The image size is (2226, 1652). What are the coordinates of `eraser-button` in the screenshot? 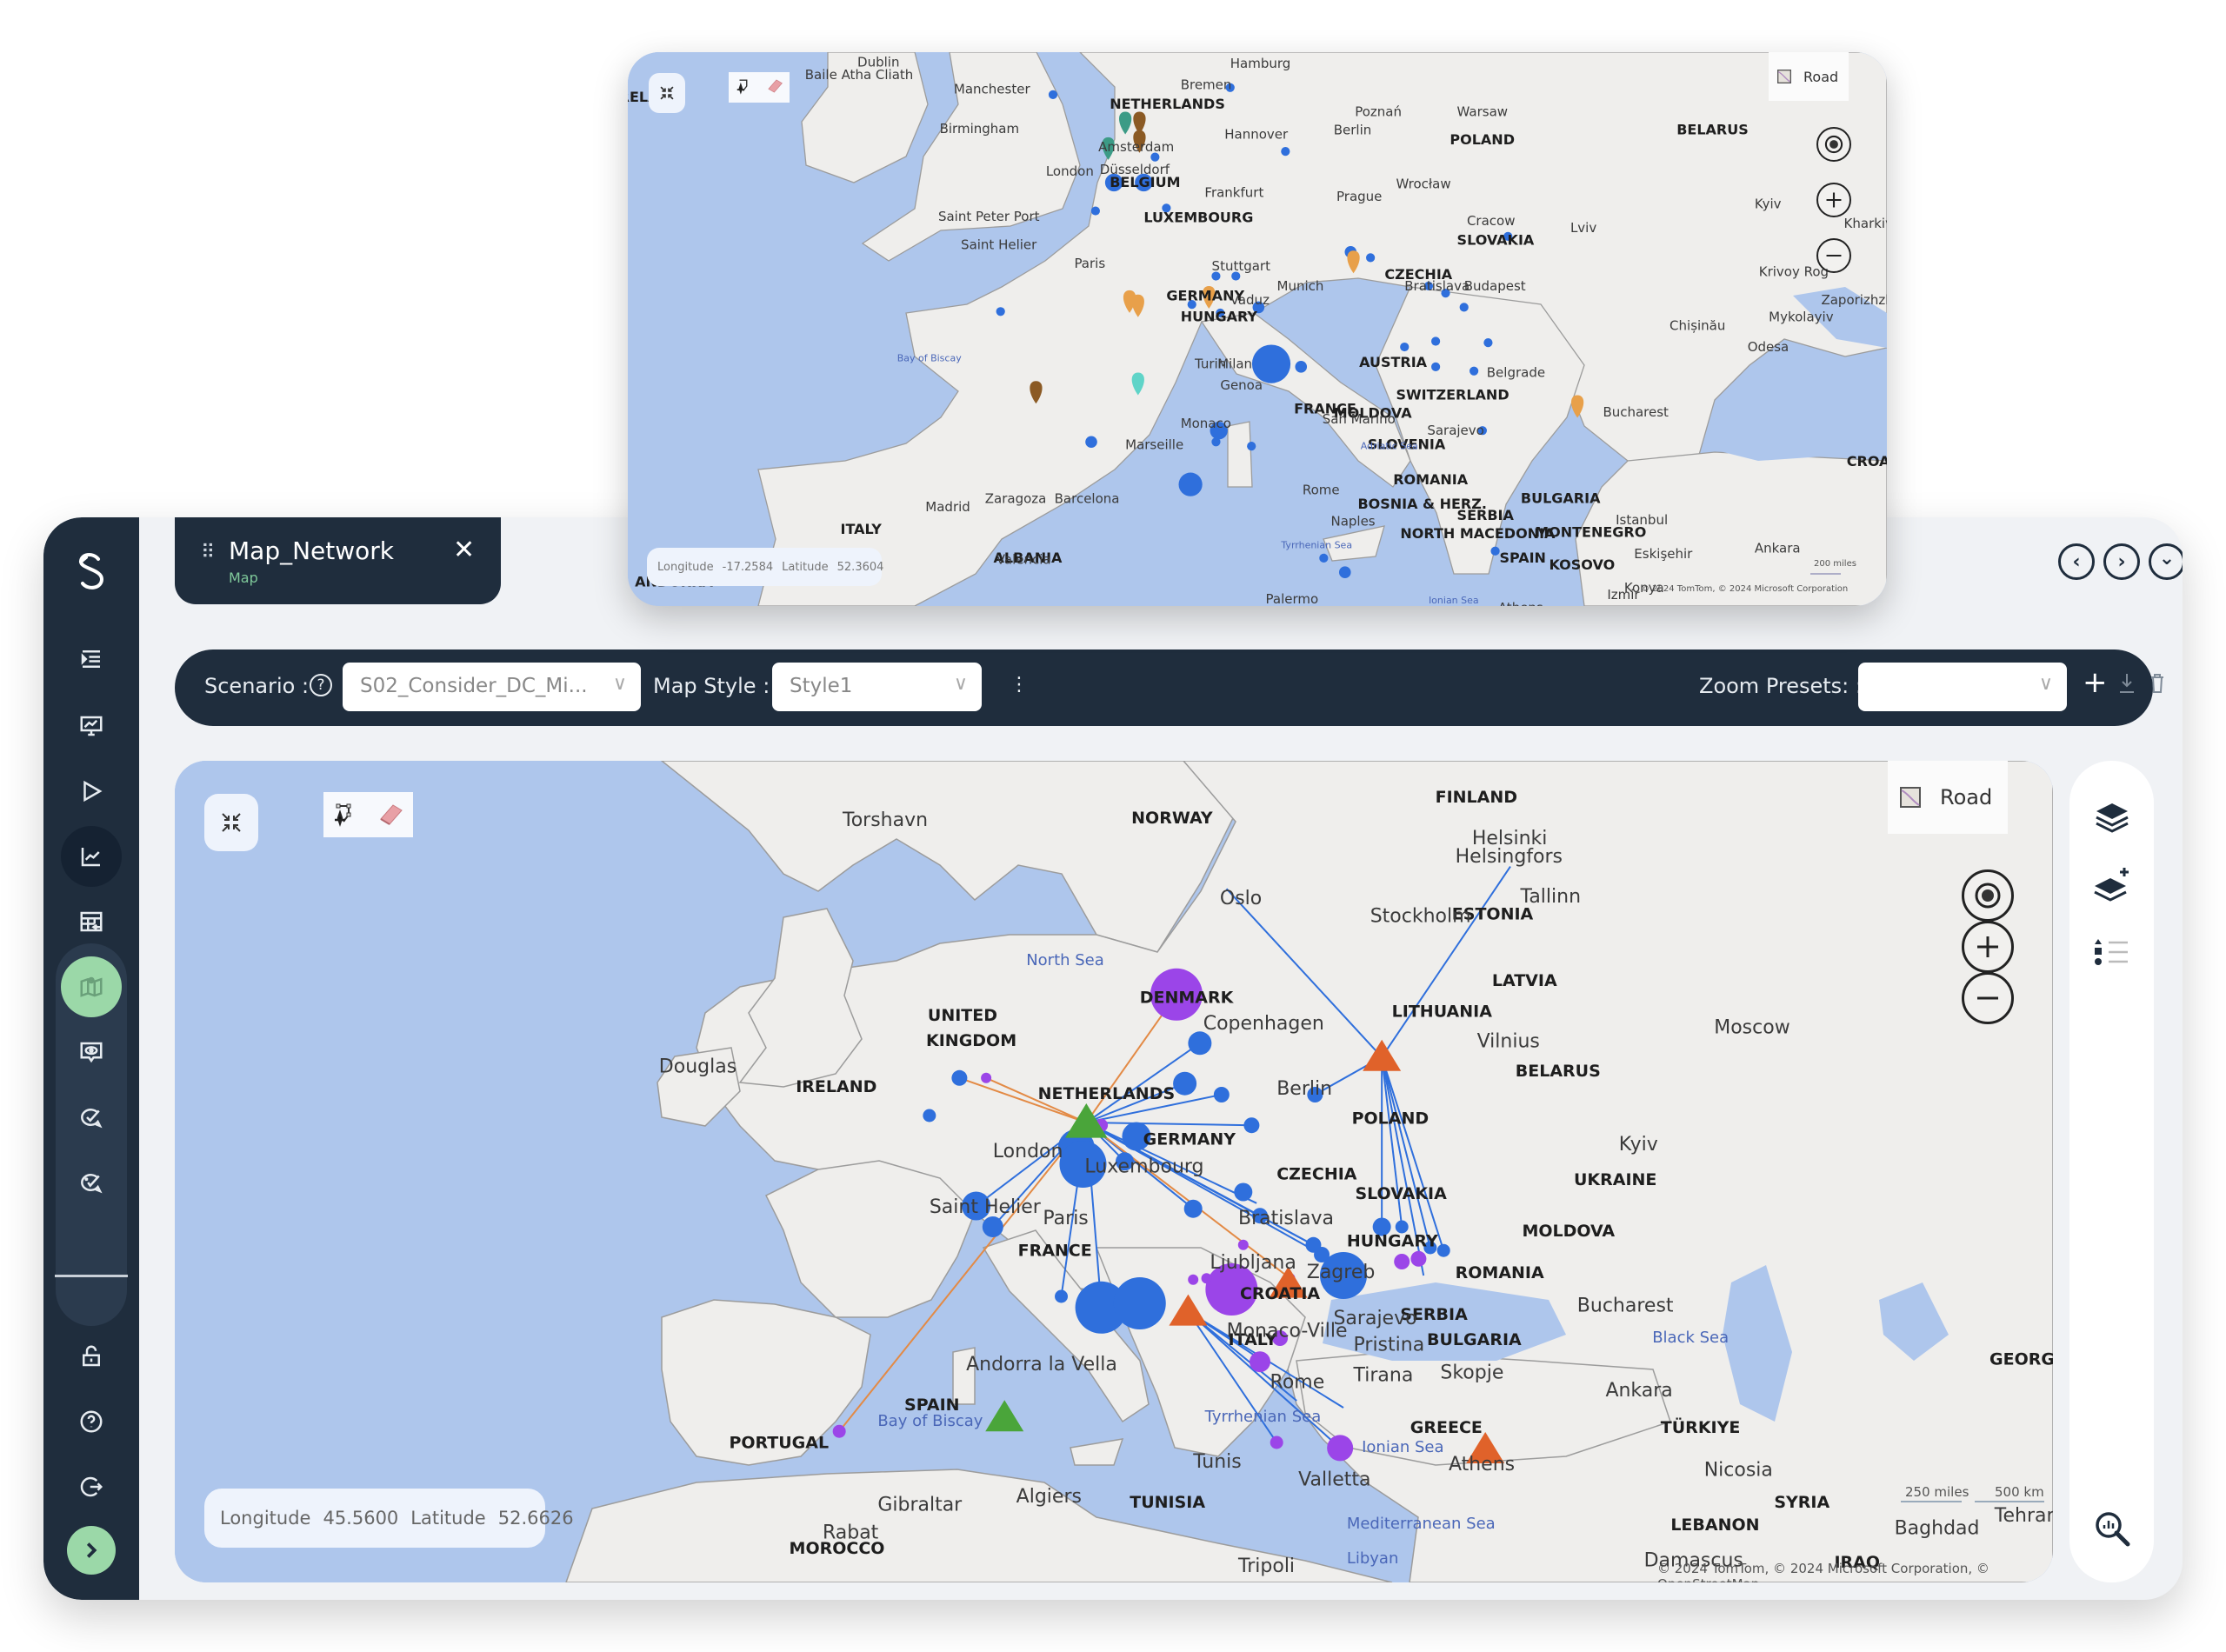 It's located at (390, 815).